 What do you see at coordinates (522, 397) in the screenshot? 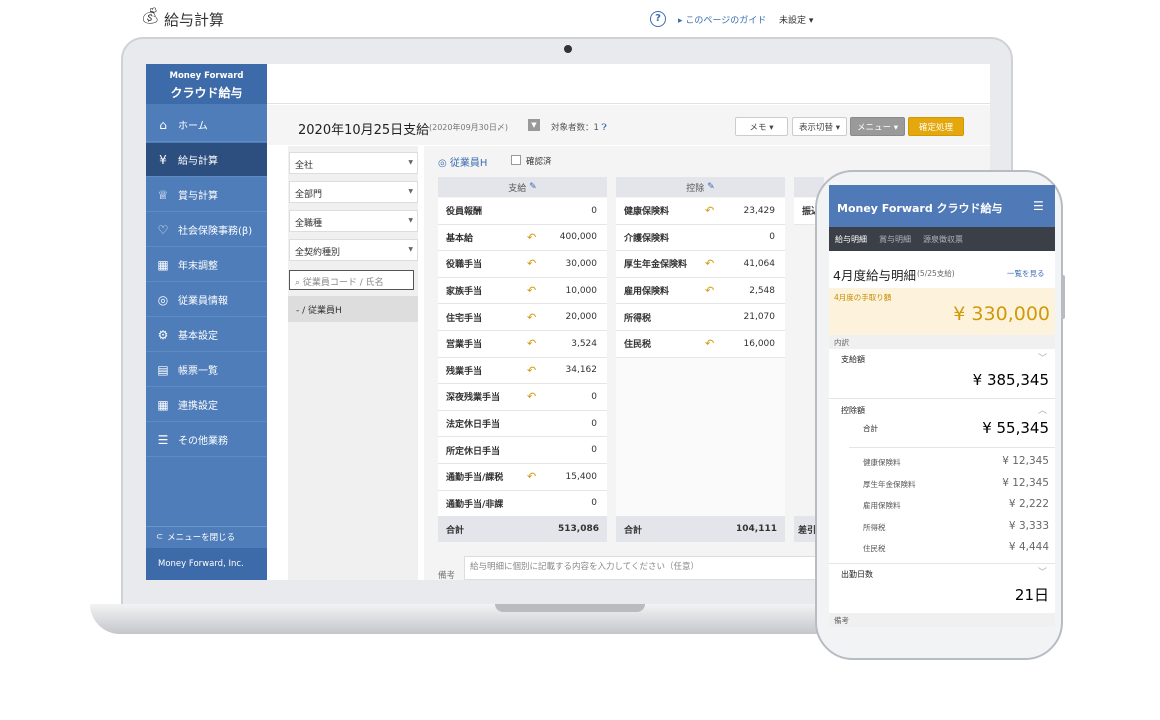
I see `payments-row: 深夜残業手当 ↶ 0` at bounding box center [522, 397].